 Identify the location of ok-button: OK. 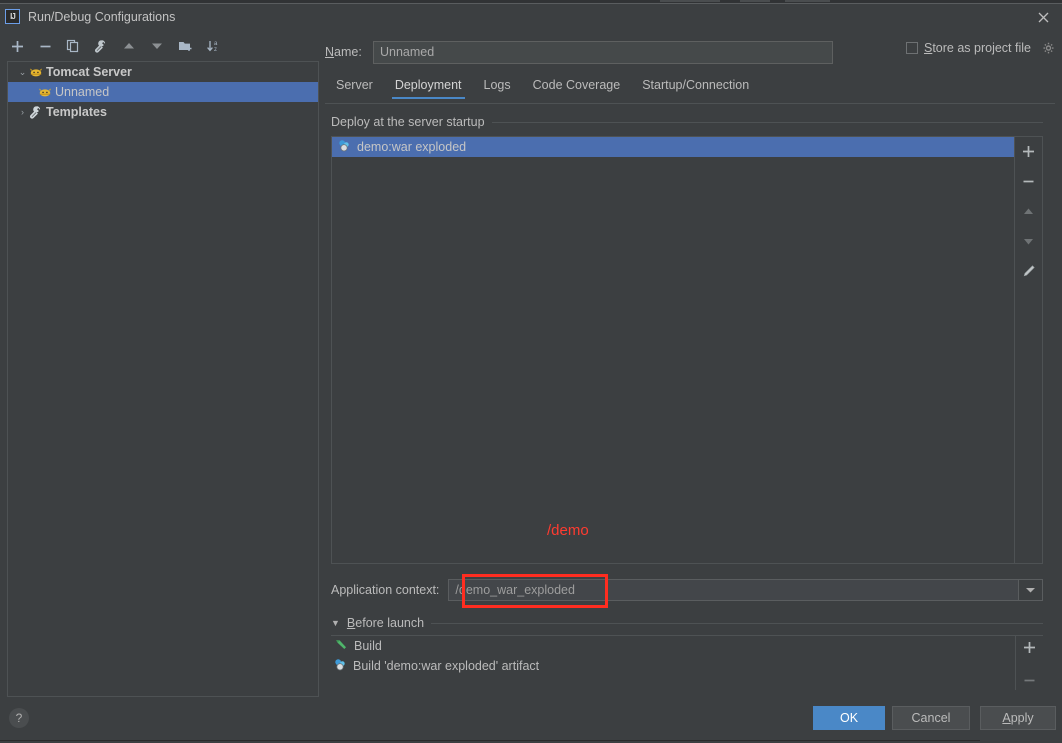
(849, 718).